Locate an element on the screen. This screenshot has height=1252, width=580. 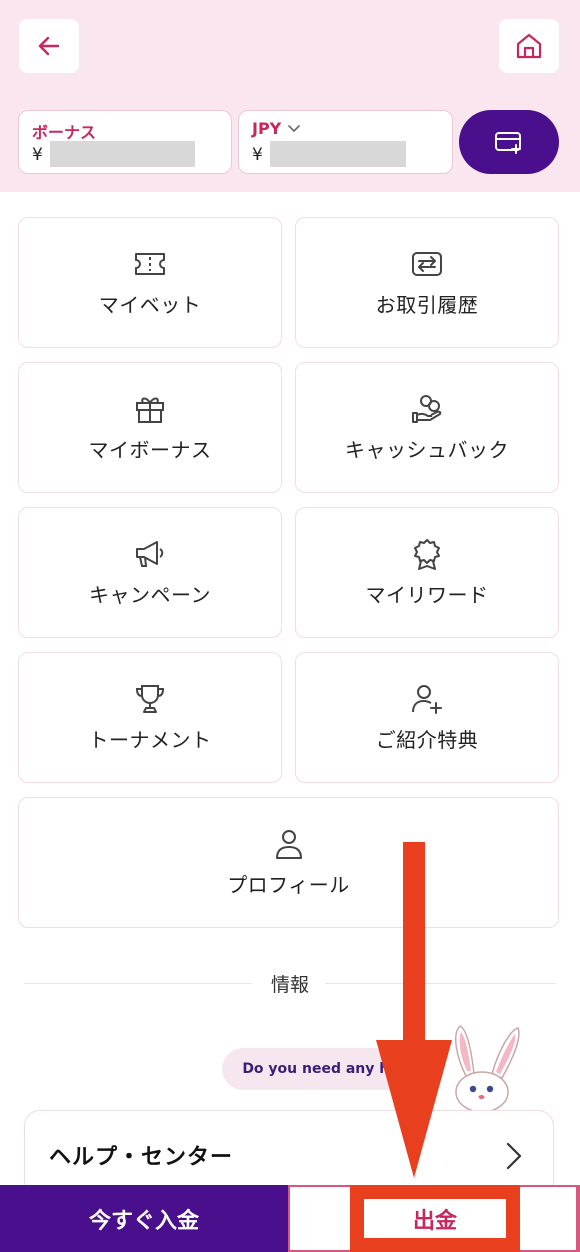
currency-label: JPY is located at coordinates (267, 128).